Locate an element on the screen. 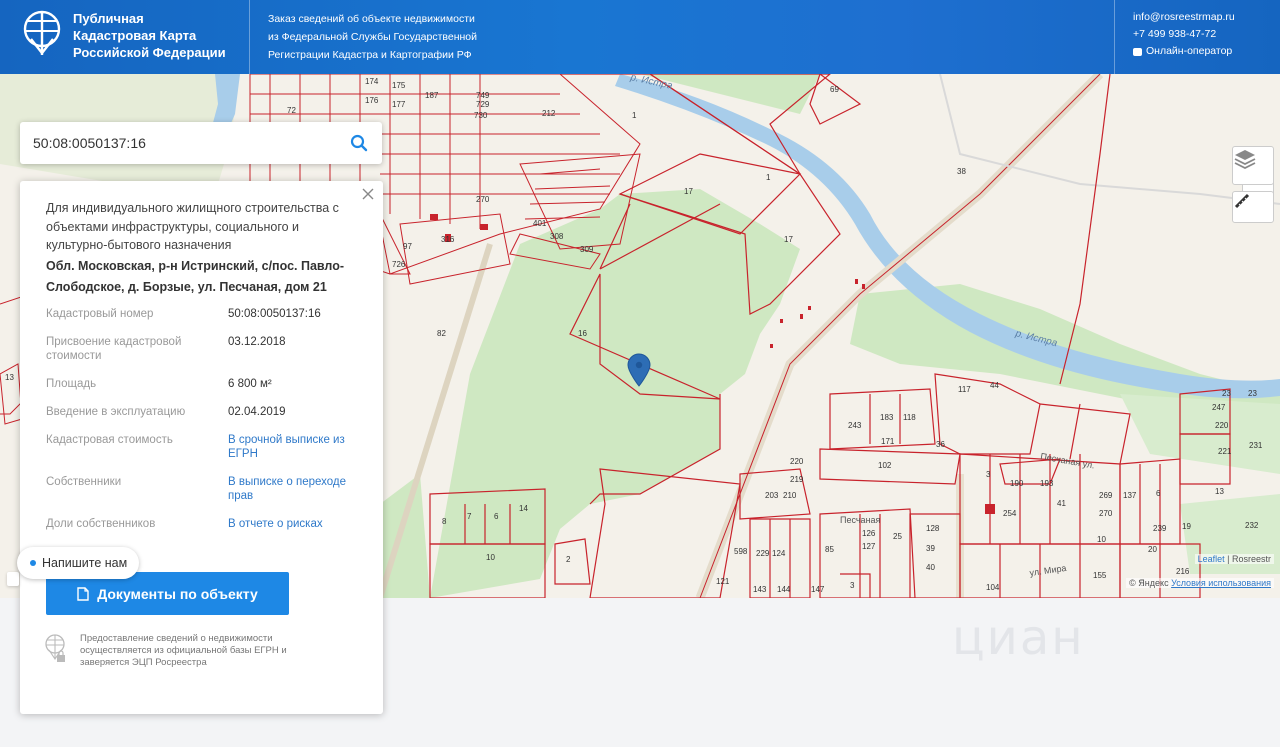 The image size is (1280, 747). svg-text: 220 is located at coordinates (1222, 425).